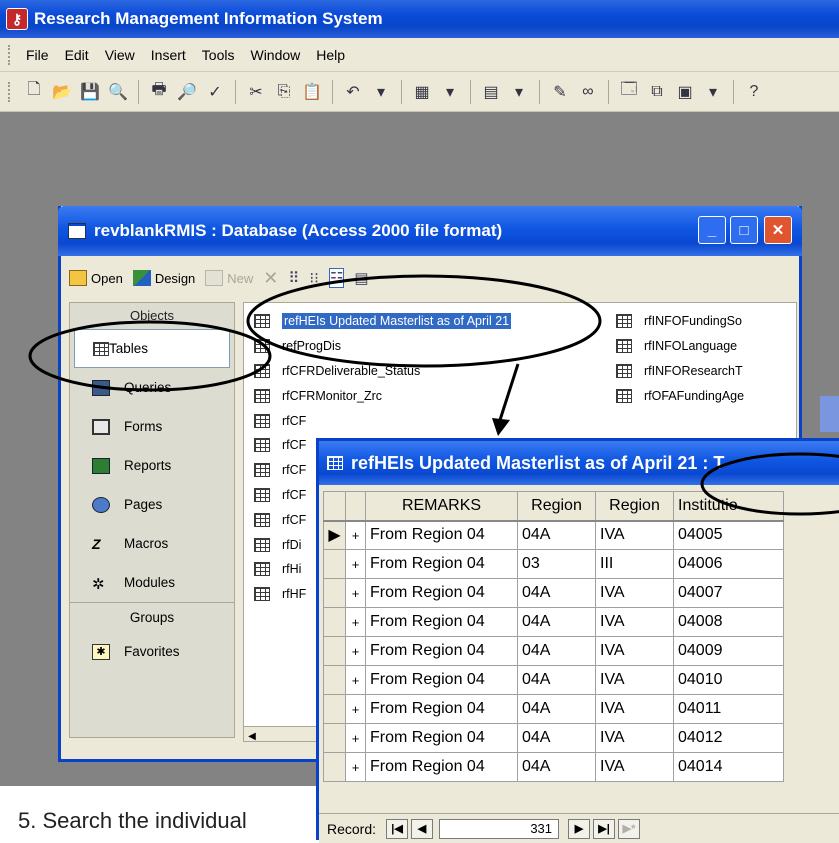 The width and height of the screenshot is (839, 843). Describe the element at coordinates (152, 387) in the screenshot. I see `objects-item-queries: Queries` at that location.